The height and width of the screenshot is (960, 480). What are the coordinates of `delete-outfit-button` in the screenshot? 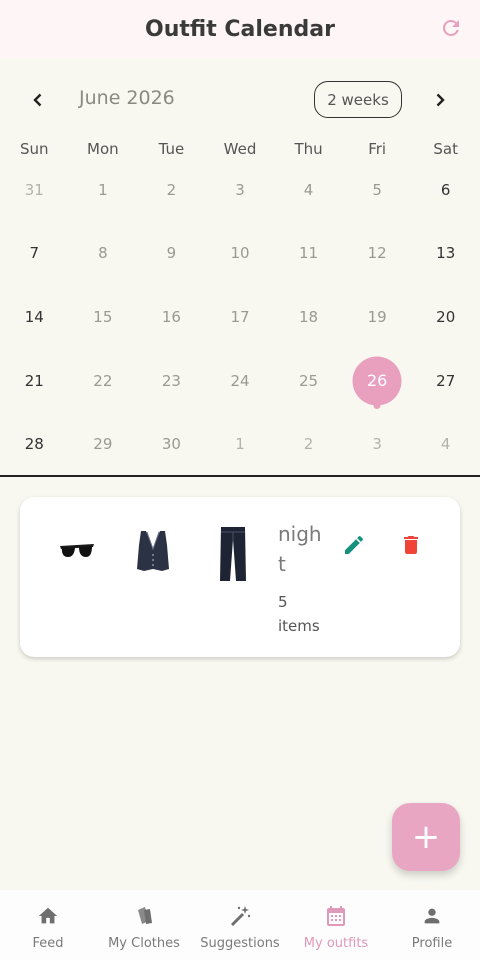 It's located at (411, 545).